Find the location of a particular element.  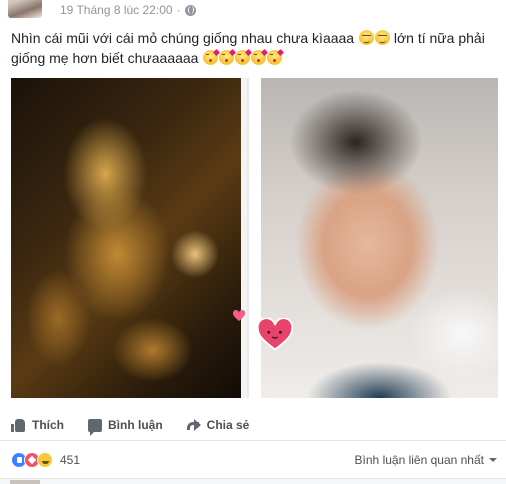

post-actions: Thích Bình luận Chia sẻ is located at coordinates (142, 425).